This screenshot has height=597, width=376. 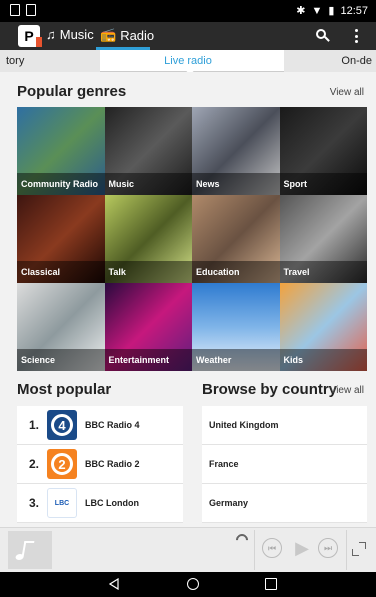 I want to click on overflow-menu-icon, so click(x=356, y=36).